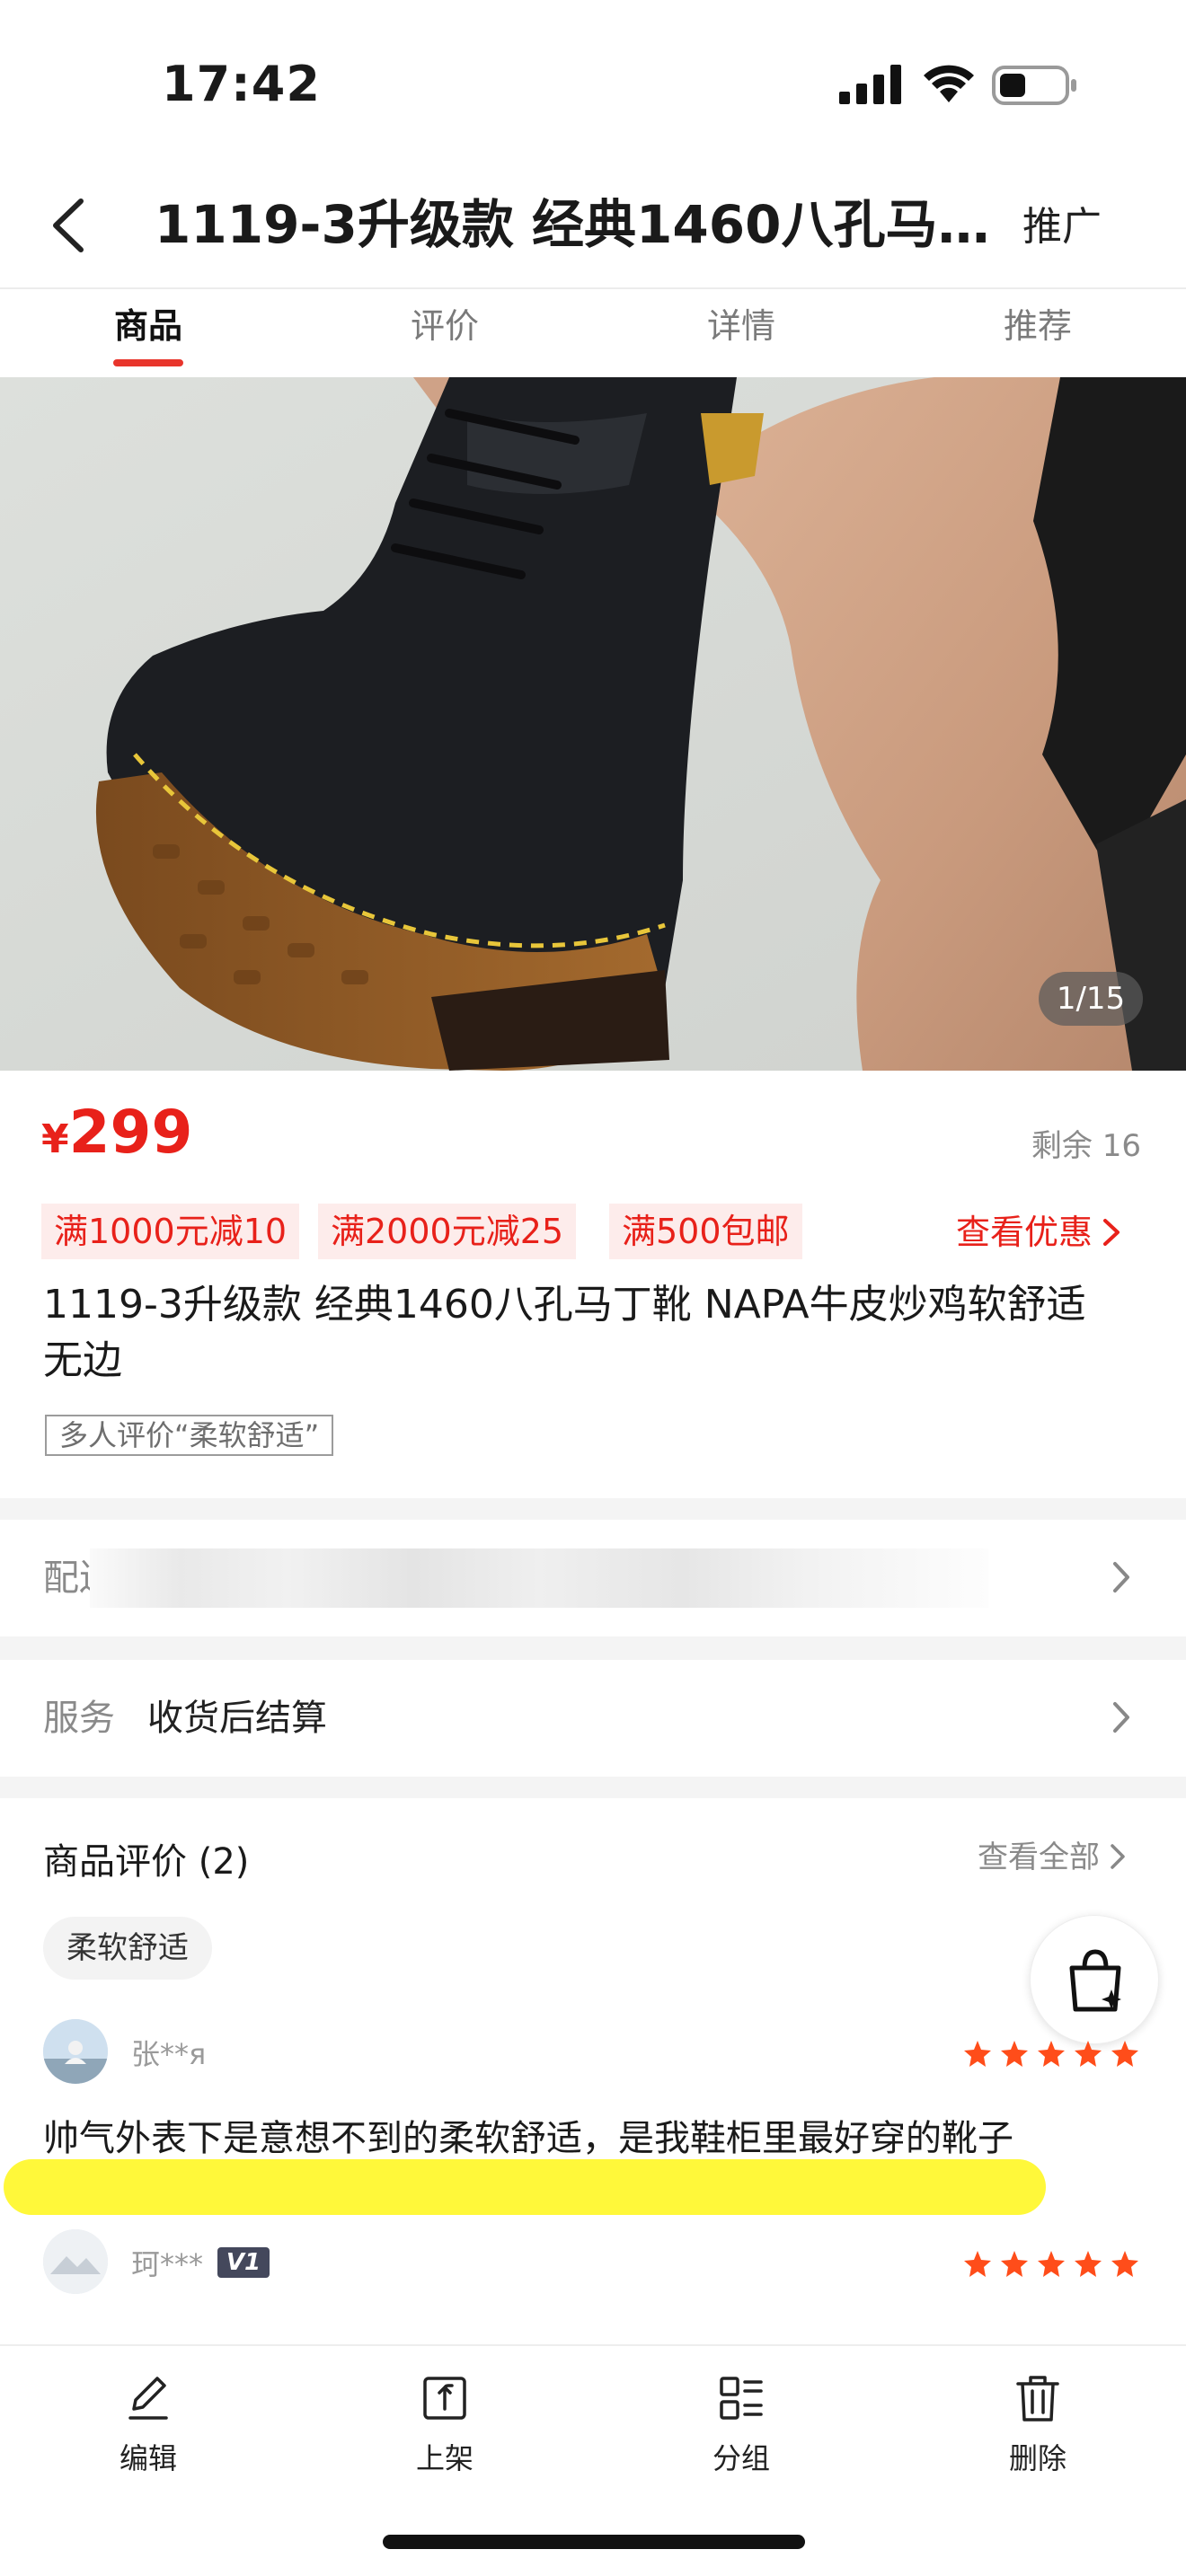  Describe the element at coordinates (68, 225) in the screenshot. I see `chevron-left-icon` at that location.